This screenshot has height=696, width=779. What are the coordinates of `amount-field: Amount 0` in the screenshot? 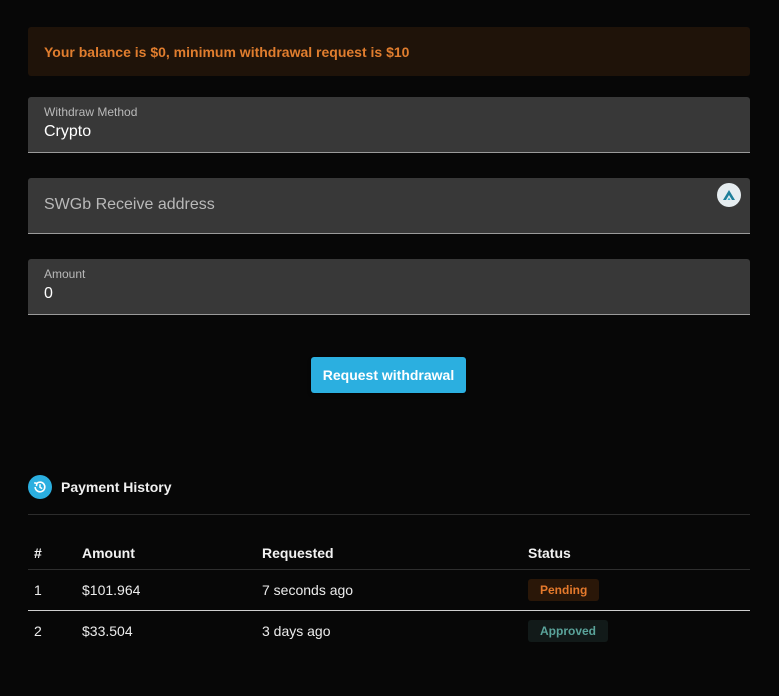 It's located at (389, 287).